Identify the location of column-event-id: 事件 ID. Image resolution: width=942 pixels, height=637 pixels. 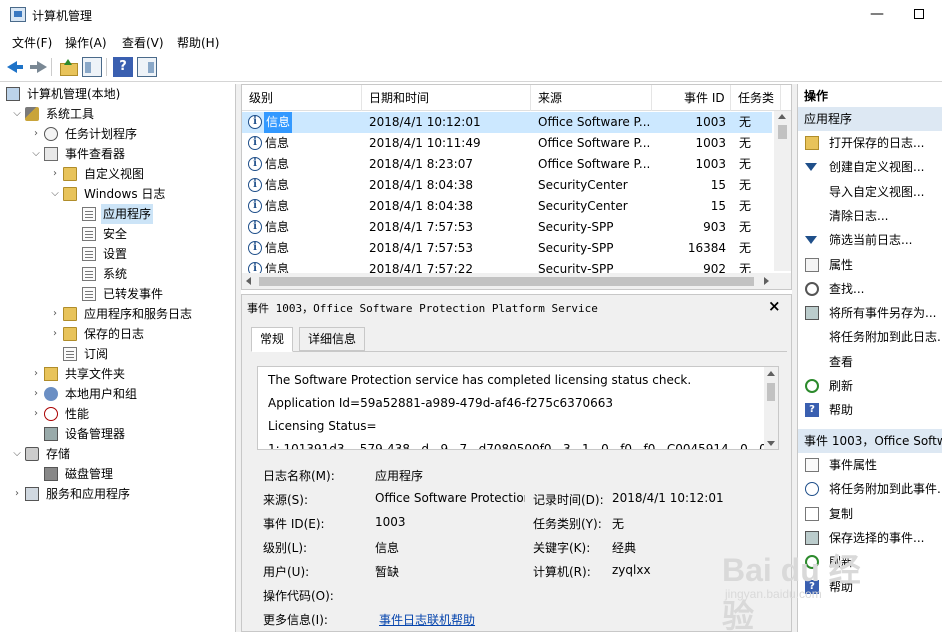
(691, 98).